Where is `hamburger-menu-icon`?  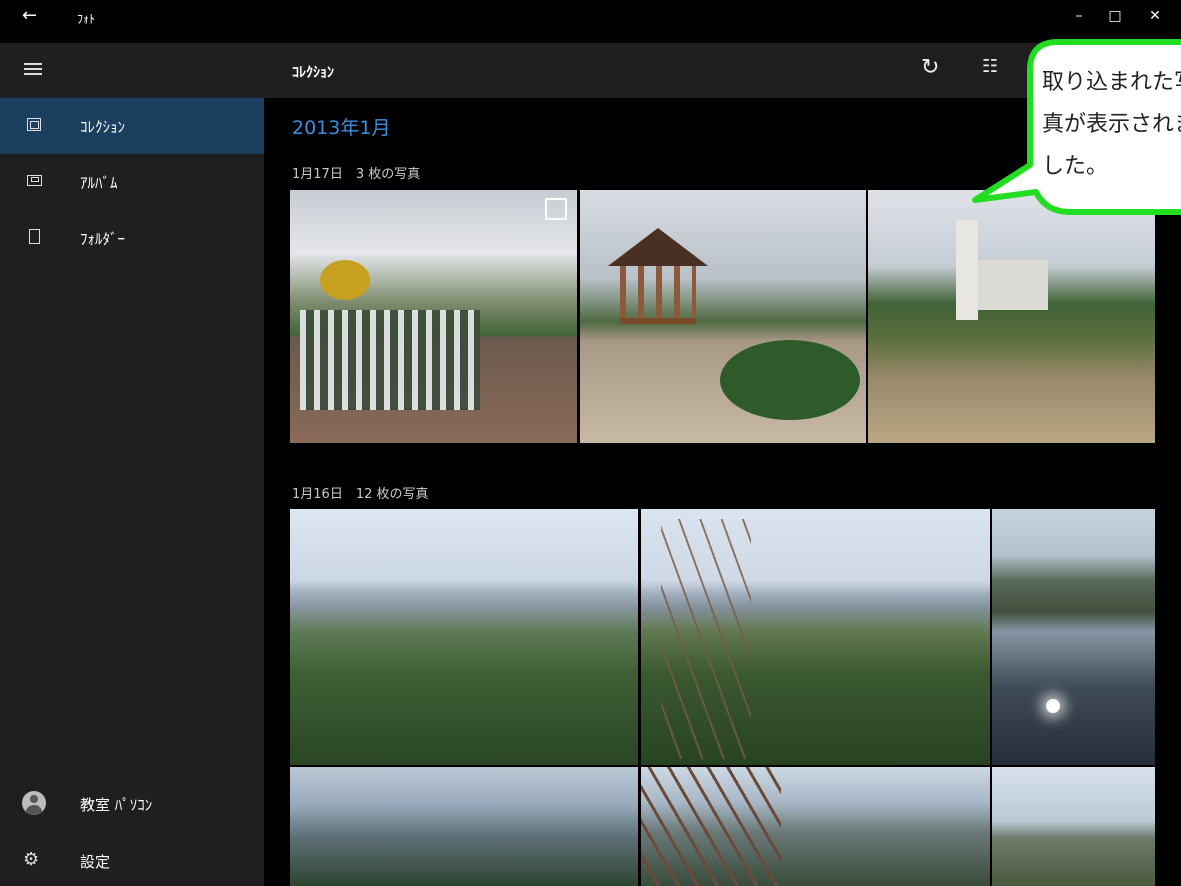
hamburger-menu-icon is located at coordinates (33, 69).